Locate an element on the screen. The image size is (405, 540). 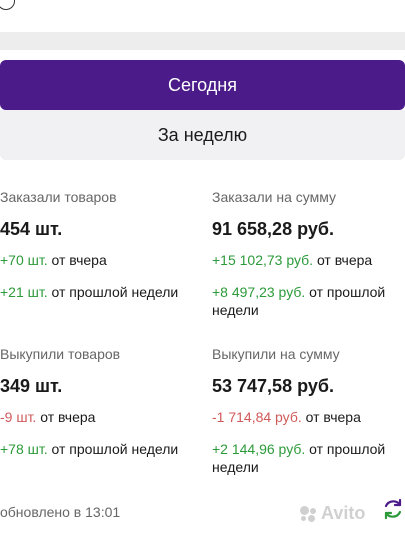
delta-value: +70 шт. is located at coordinates (24, 260).